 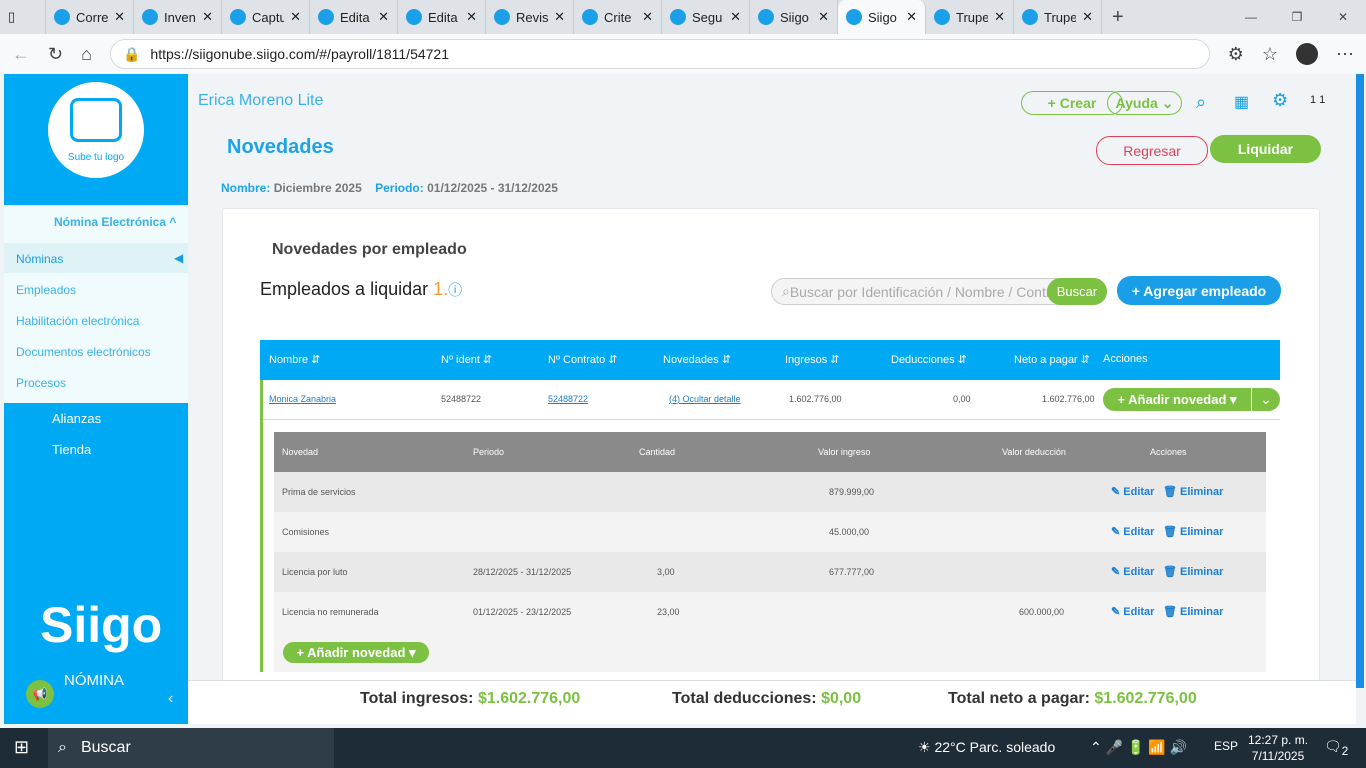 What do you see at coordinates (812, 359) in the screenshot?
I see `col-ingresos: Ingresos ⇵` at bounding box center [812, 359].